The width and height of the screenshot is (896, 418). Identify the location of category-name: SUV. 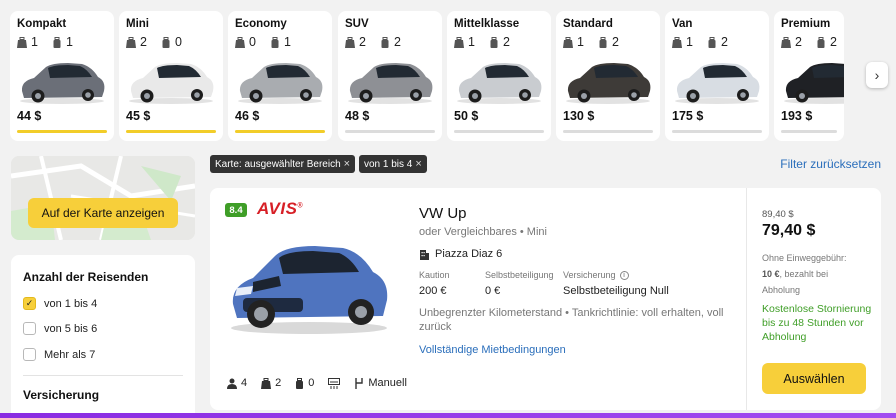
(357, 24).